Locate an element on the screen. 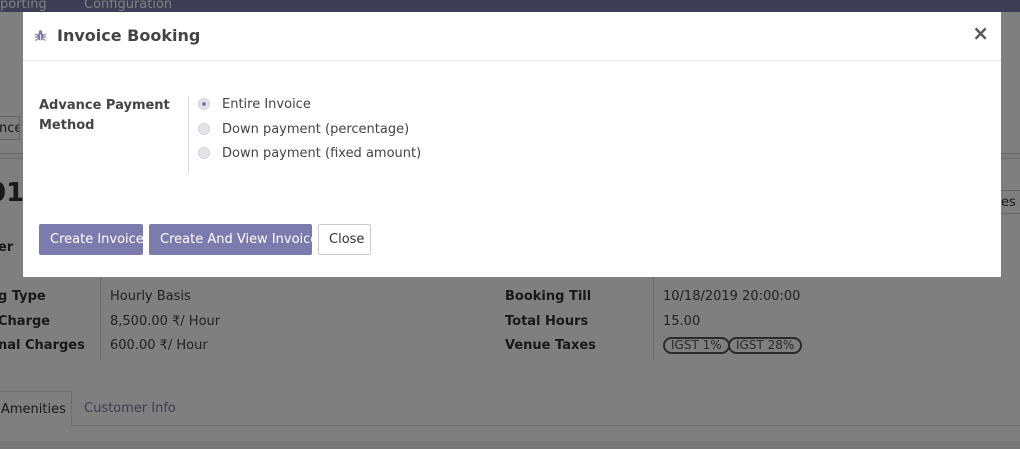 This screenshot has height=449, width=1020. field-separator is located at coordinates (188, 135).